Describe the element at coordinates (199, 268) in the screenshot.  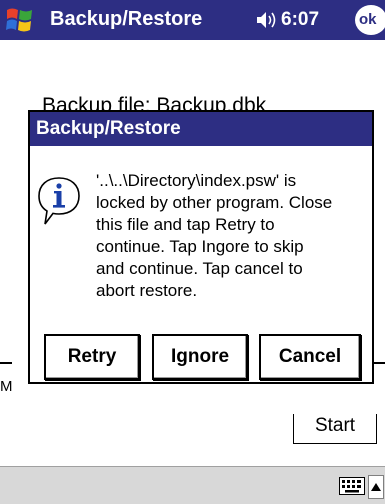
I see `message-line: and continue. Tap cancel to` at that location.